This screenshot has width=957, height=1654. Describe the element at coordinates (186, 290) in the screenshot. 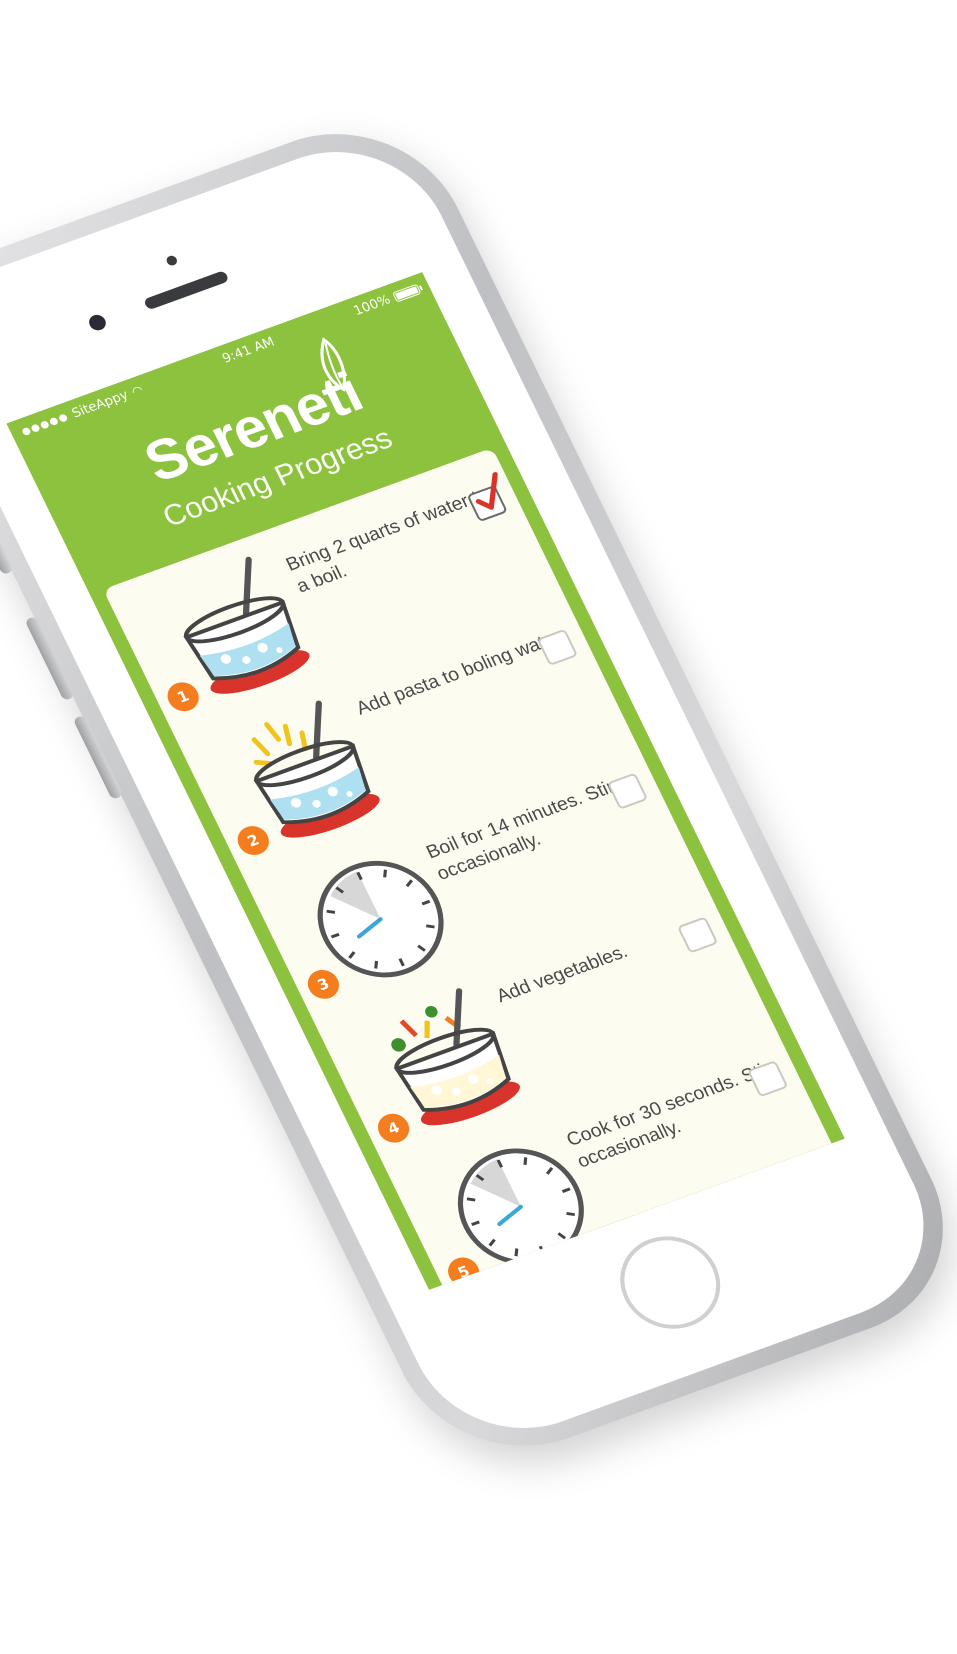

I see `earpiece-speaker` at that location.